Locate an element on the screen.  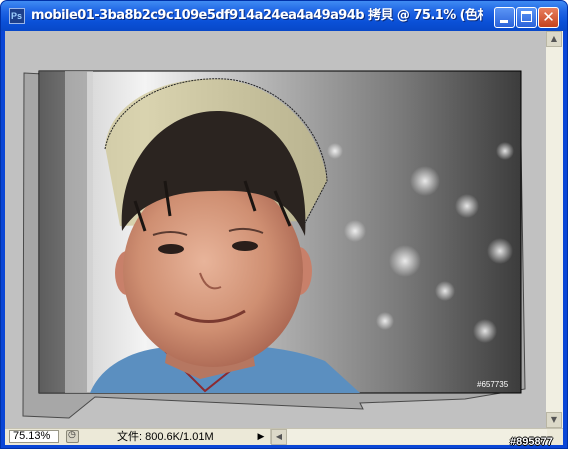
minimize-button is located at coordinates (504, 17).